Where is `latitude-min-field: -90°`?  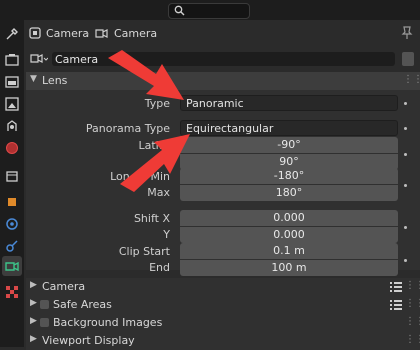 latitude-min-field: -90° is located at coordinates (289, 145).